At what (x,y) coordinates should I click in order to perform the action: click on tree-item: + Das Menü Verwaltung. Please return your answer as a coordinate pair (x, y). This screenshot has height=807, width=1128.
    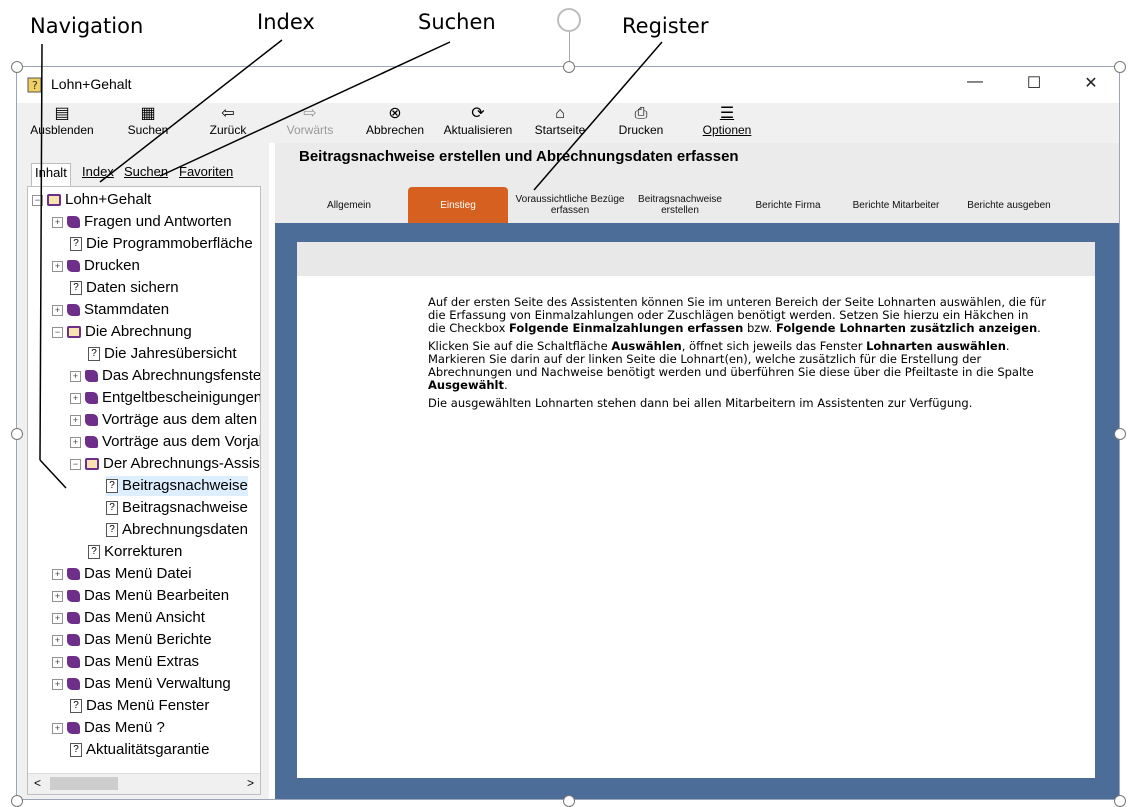
    Looking at the image, I should click on (141, 684).